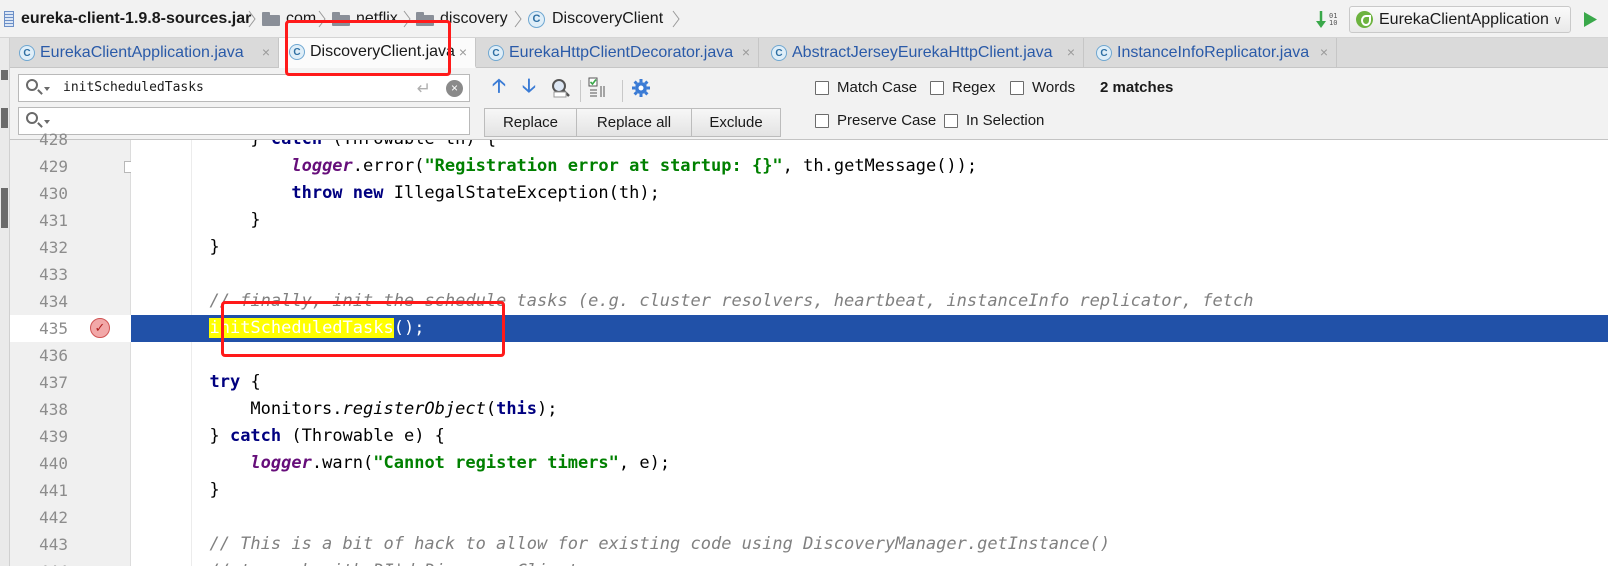  Describe the element at coordinates (622, 91) in the screenshot. I see `toolbar-separator` at that location.